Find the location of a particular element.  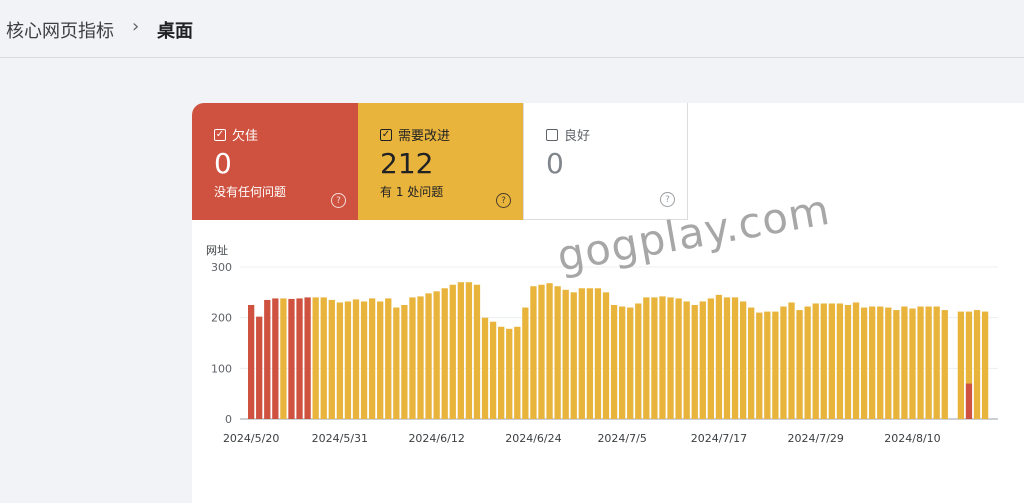

tile-poor-header: ✓ 欠佳 is located at coordinates (236, 134).